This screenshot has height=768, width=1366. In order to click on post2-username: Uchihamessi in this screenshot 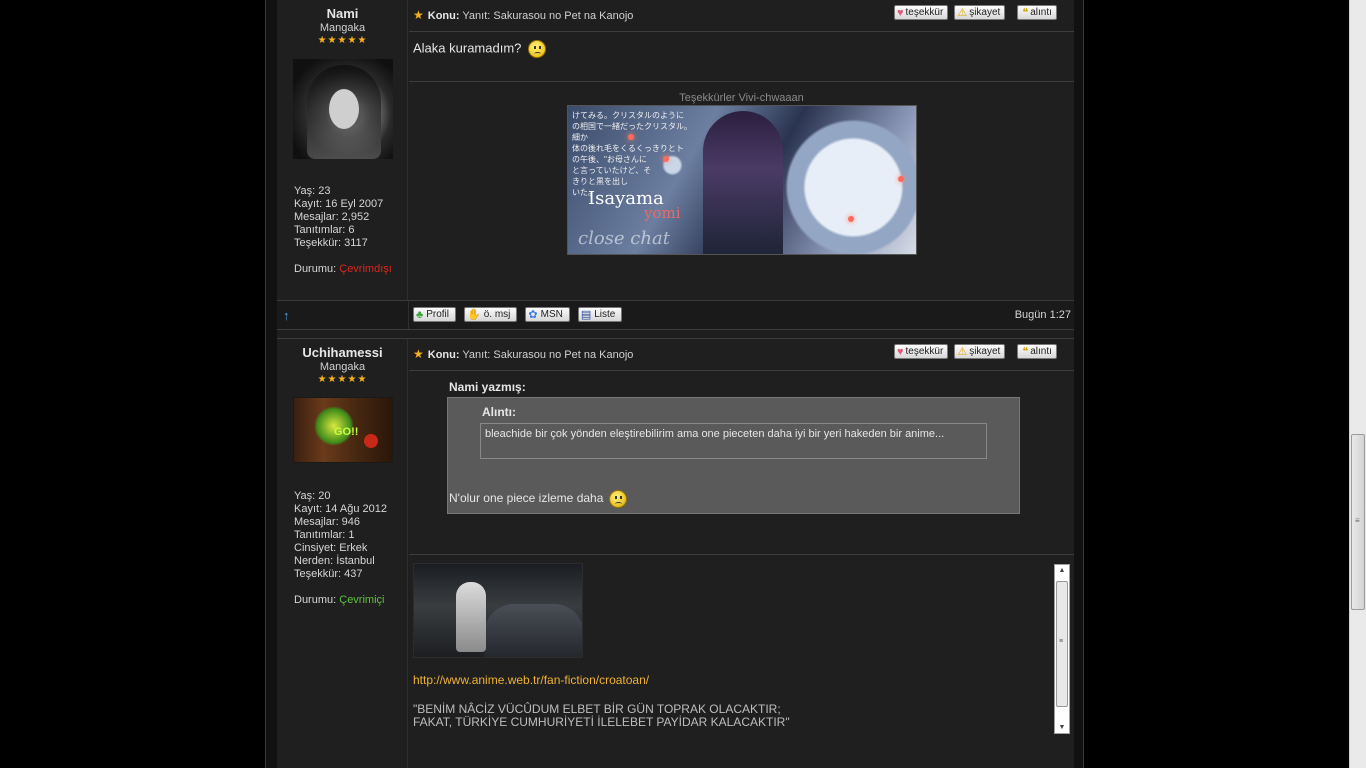, I will do `click(342, 352)`.